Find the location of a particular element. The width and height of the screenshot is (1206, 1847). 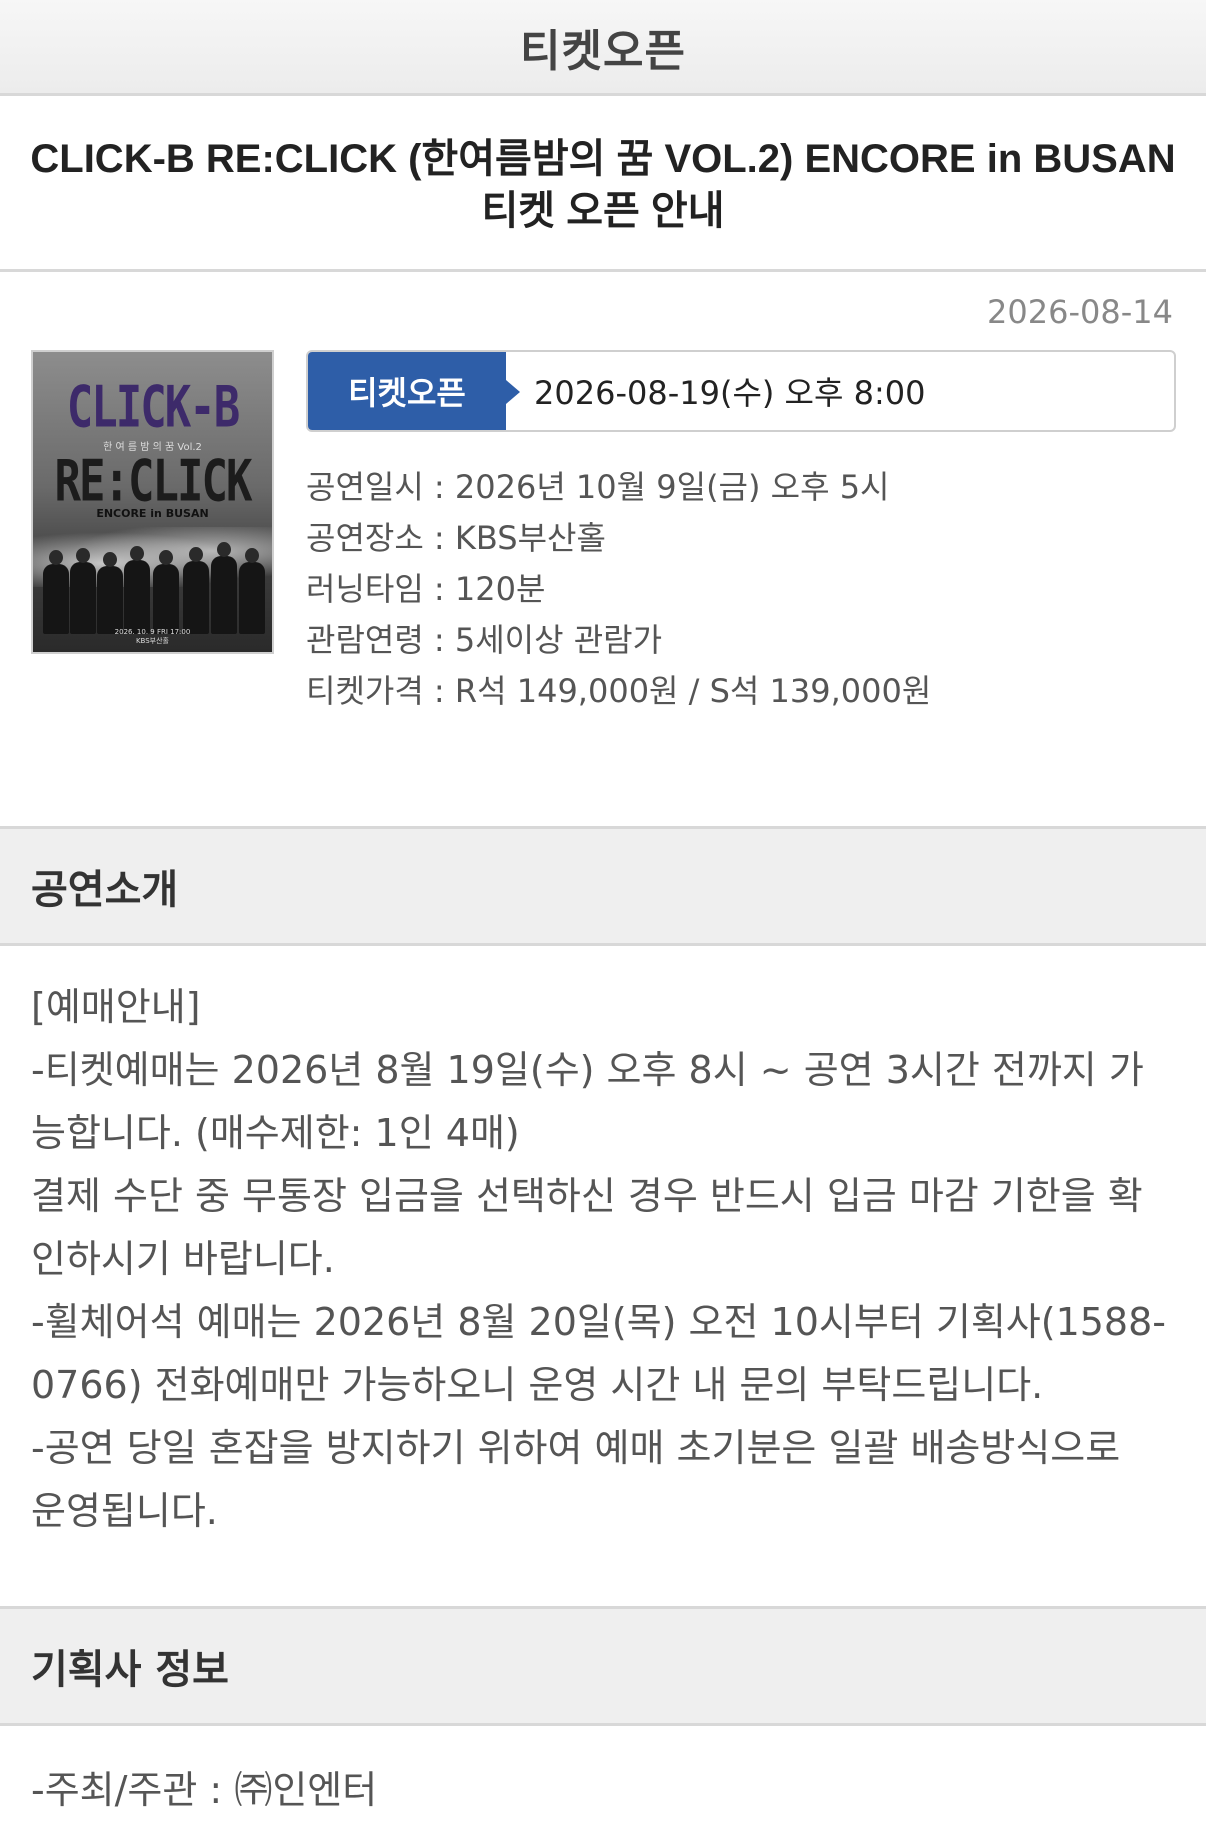

ticket-open-box: 티켓오픈 2026-08-19(수) 오후 8:00 is located at coordinates (741, 391).